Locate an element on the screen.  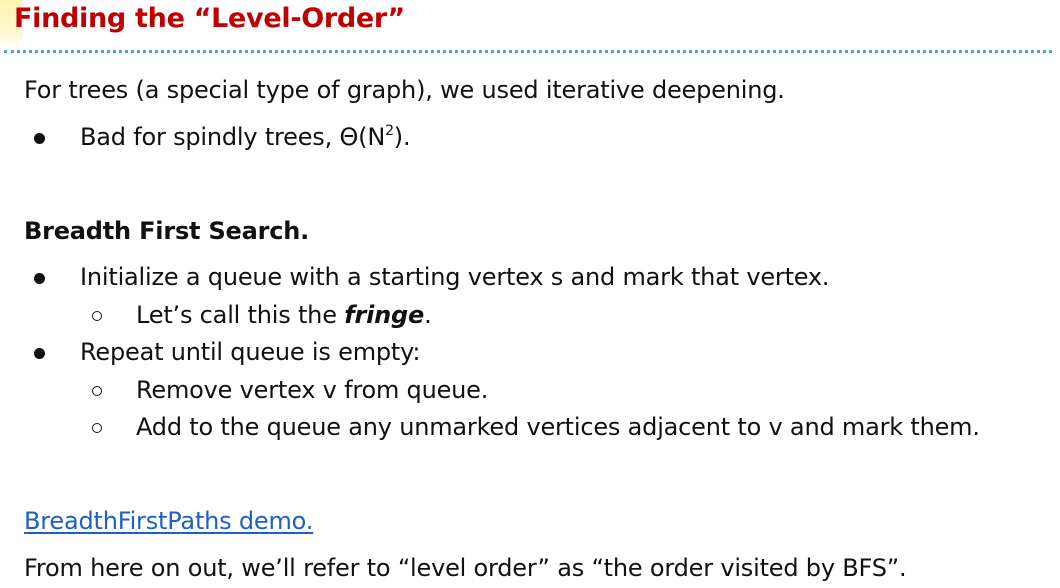
substep-remove-vertex: Remove vertex v from queue. is located at coordinates (312, 390).